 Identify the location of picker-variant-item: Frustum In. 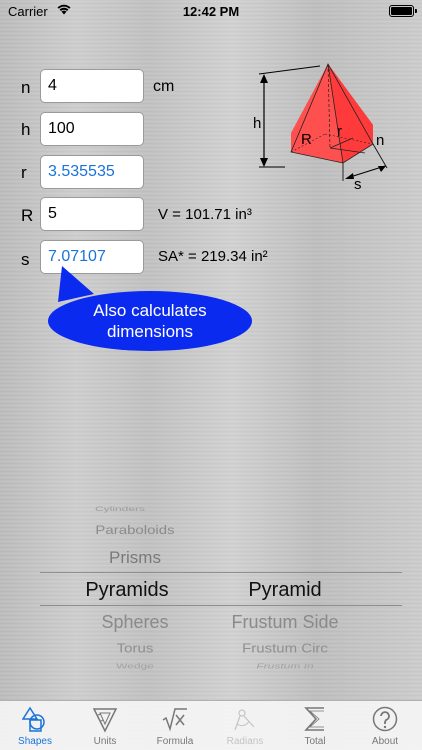
(285, 666).